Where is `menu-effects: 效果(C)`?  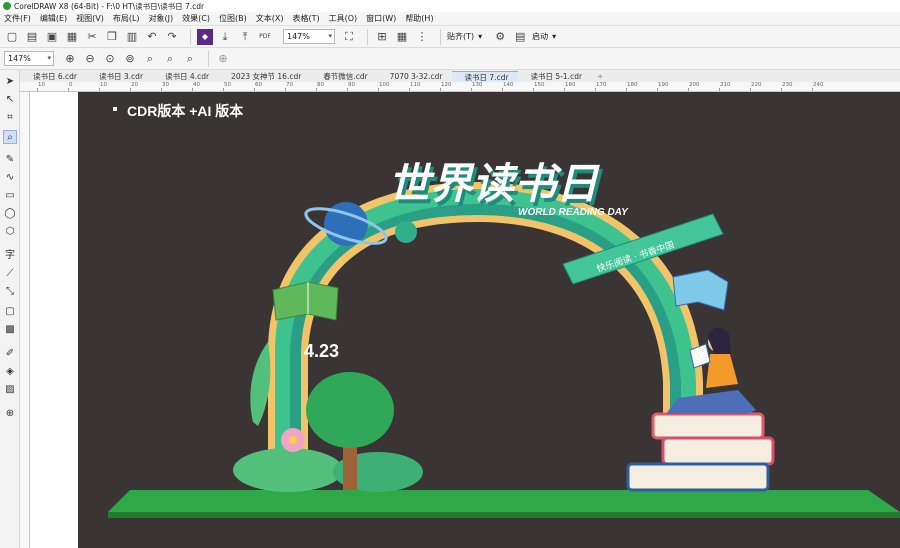 menu-effects: 效果(C) is located at coordinates (196, 18).